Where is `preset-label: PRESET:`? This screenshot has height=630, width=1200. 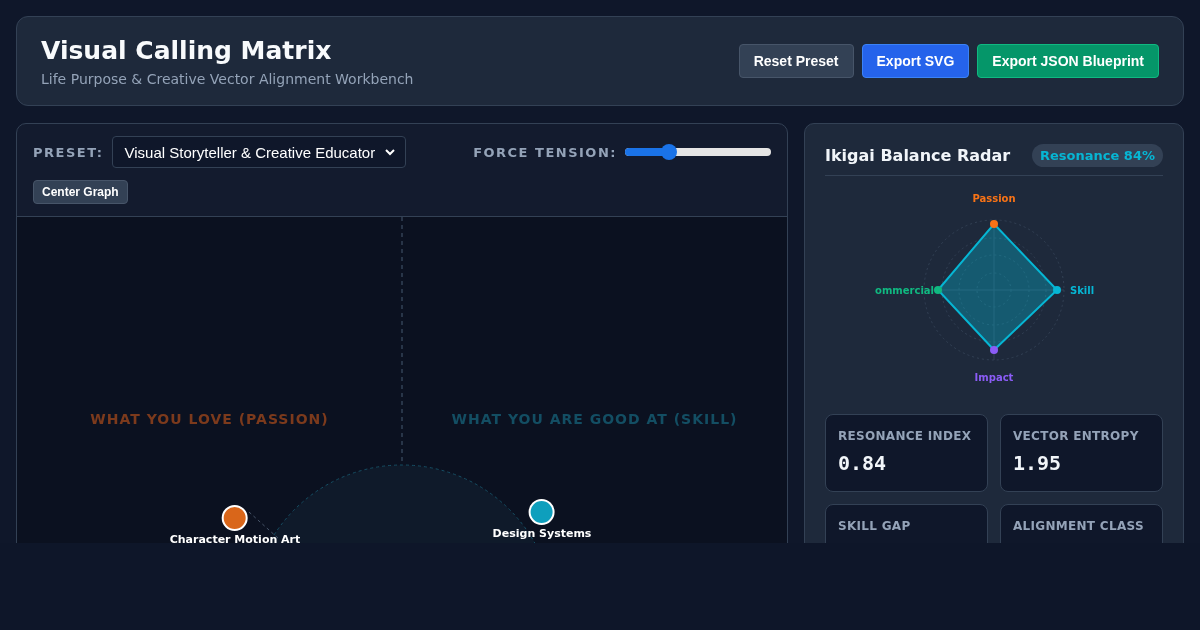
preset-label: PRESET: is located at coordinates (68, 152).